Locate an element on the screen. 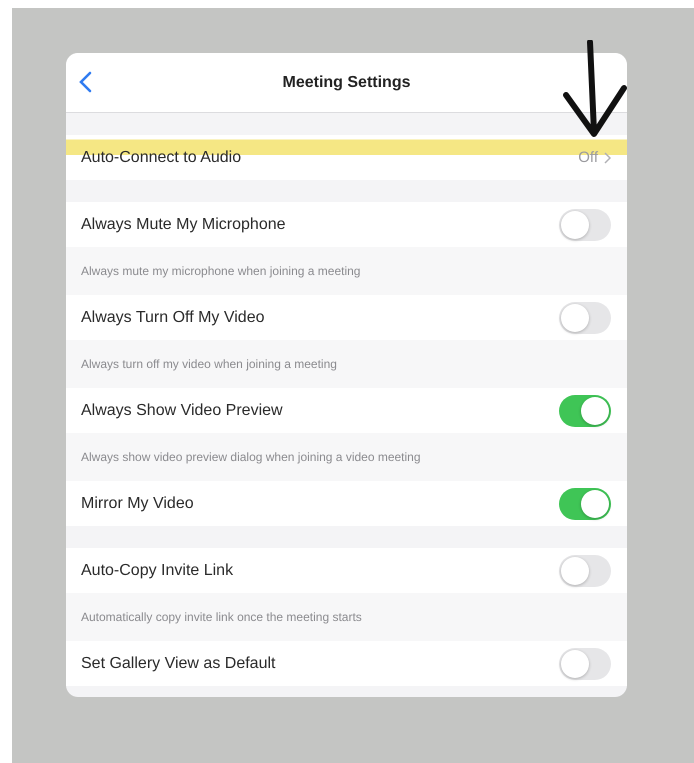 This screenshot has width=694, height=763. setting-label: Always Mute My Microphone is located at coordinates (183, 225).